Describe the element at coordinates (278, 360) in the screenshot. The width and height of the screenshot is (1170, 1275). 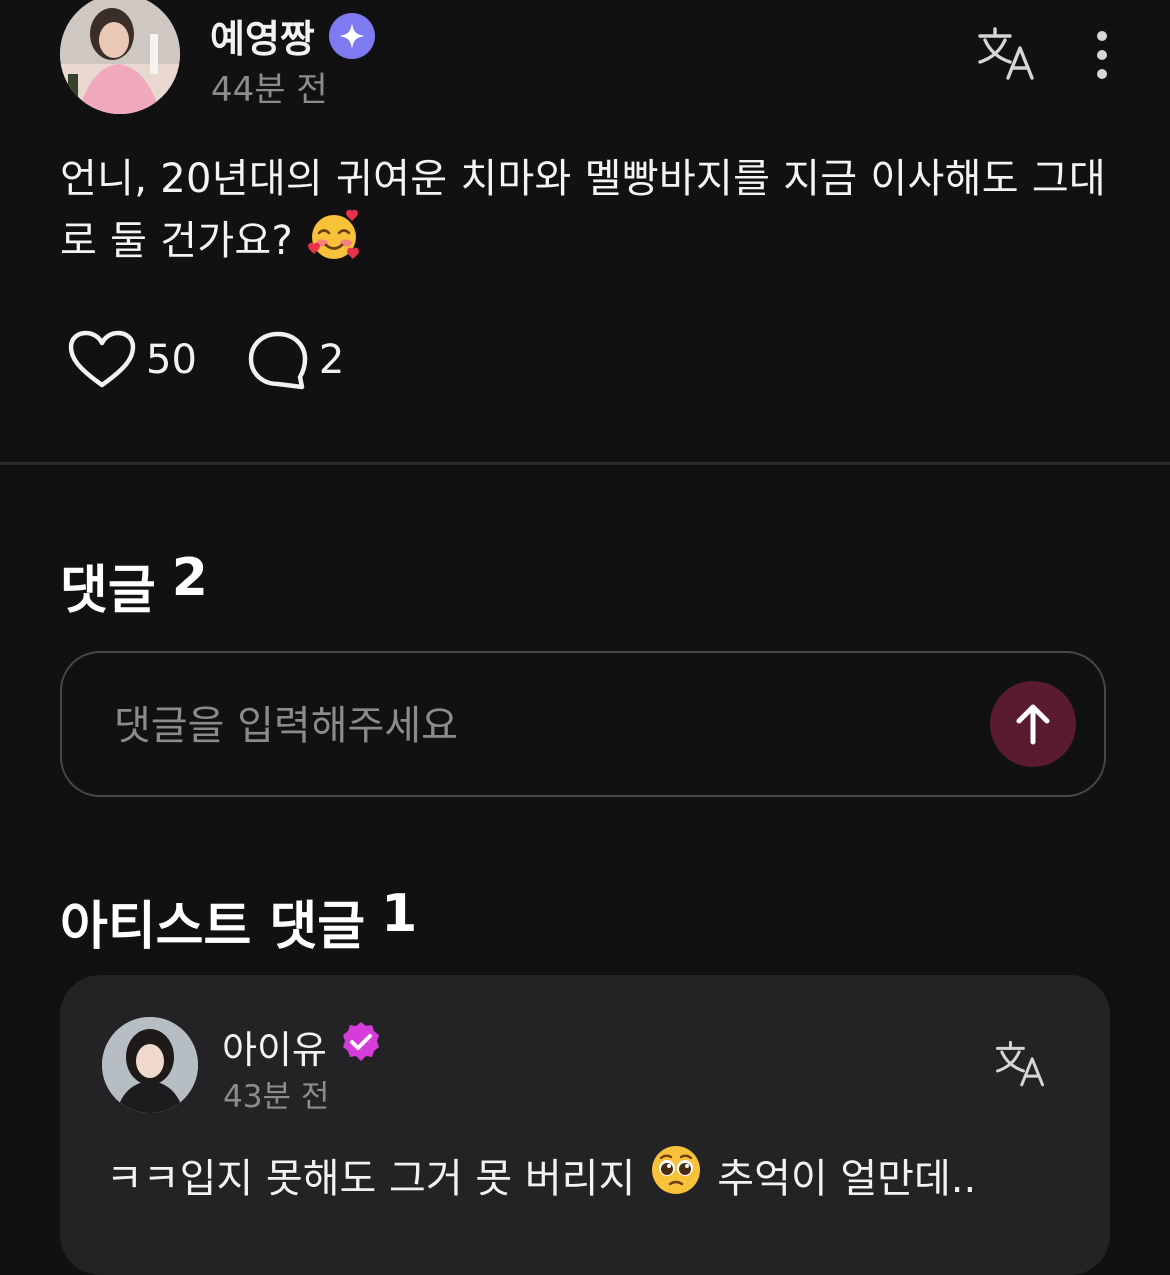
I see `comment-bubble-icon` at that location.